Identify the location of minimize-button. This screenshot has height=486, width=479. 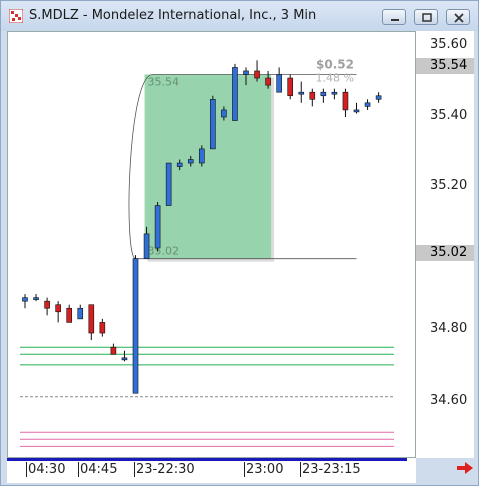
(394, 17).